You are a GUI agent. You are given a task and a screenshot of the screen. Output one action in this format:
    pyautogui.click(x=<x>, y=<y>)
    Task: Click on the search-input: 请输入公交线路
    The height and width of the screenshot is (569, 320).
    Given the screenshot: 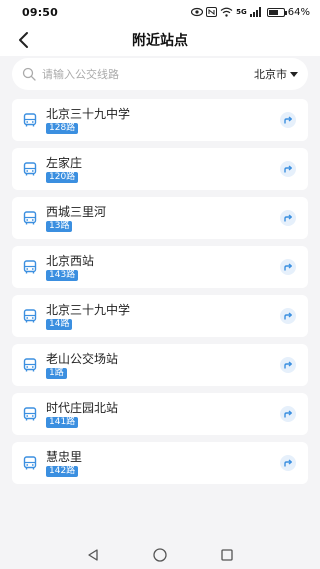 What is the action you would take?
    pyautogui.click(x=148, y=74)
    